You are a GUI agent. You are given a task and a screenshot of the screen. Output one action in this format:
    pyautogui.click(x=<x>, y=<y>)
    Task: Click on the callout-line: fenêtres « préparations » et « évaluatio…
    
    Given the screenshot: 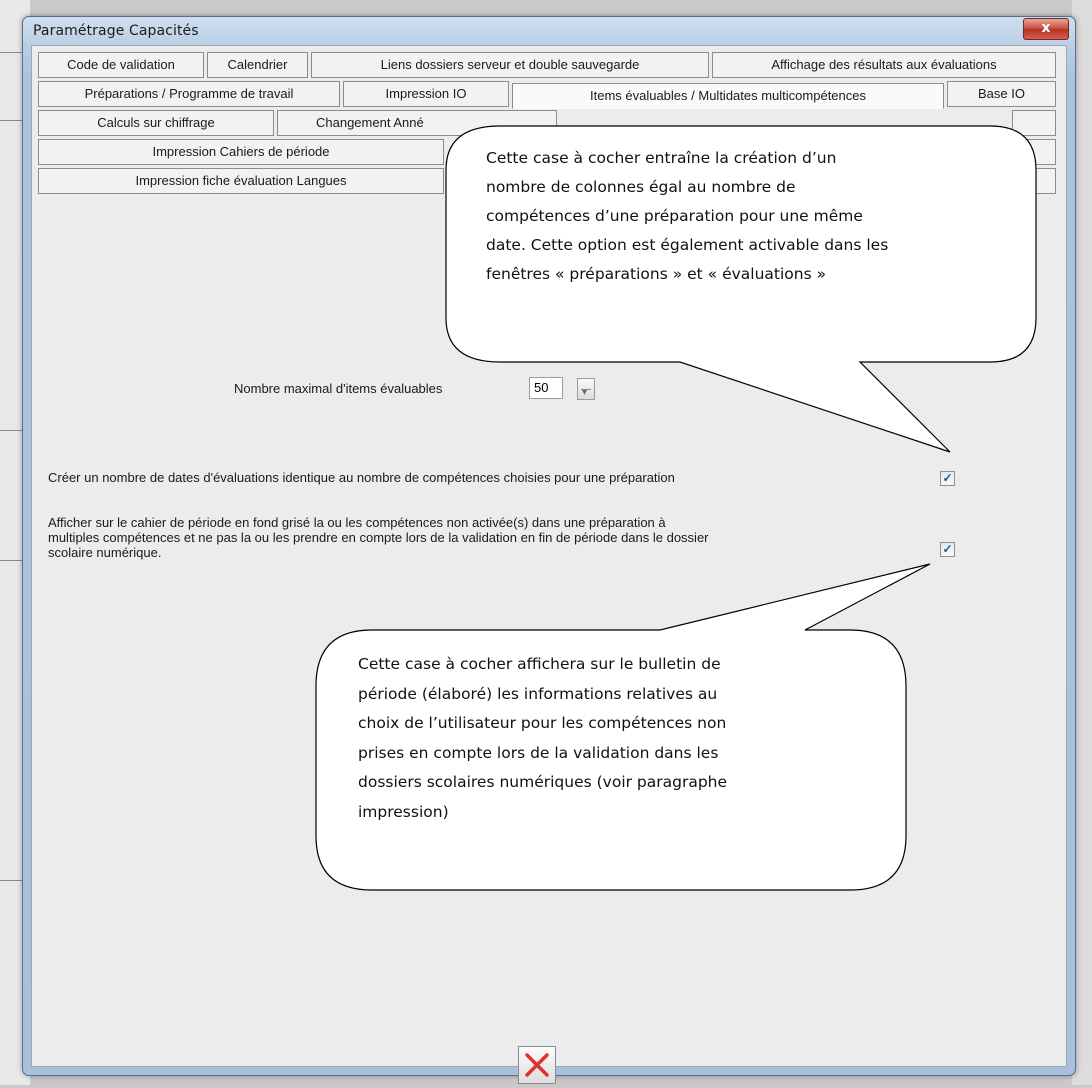 What is the action you would take?
    pyautogui.click(x=656, y=274)
    